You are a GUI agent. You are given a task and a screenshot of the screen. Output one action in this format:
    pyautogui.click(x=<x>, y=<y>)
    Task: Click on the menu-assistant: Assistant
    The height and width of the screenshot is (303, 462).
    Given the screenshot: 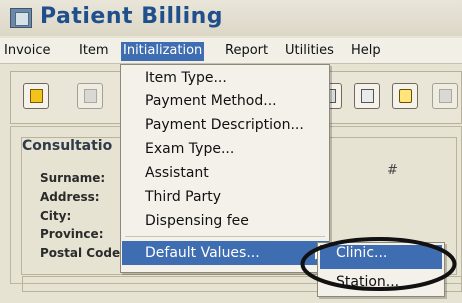 What is the action you would take?
    pyautogui.click(x=177, y=173)
    